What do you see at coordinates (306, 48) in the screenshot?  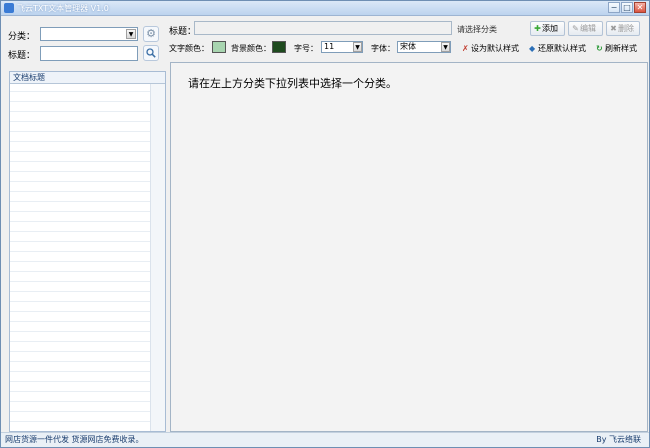 I see `font-size-label: 字号：` at bounding box center [306, 48].